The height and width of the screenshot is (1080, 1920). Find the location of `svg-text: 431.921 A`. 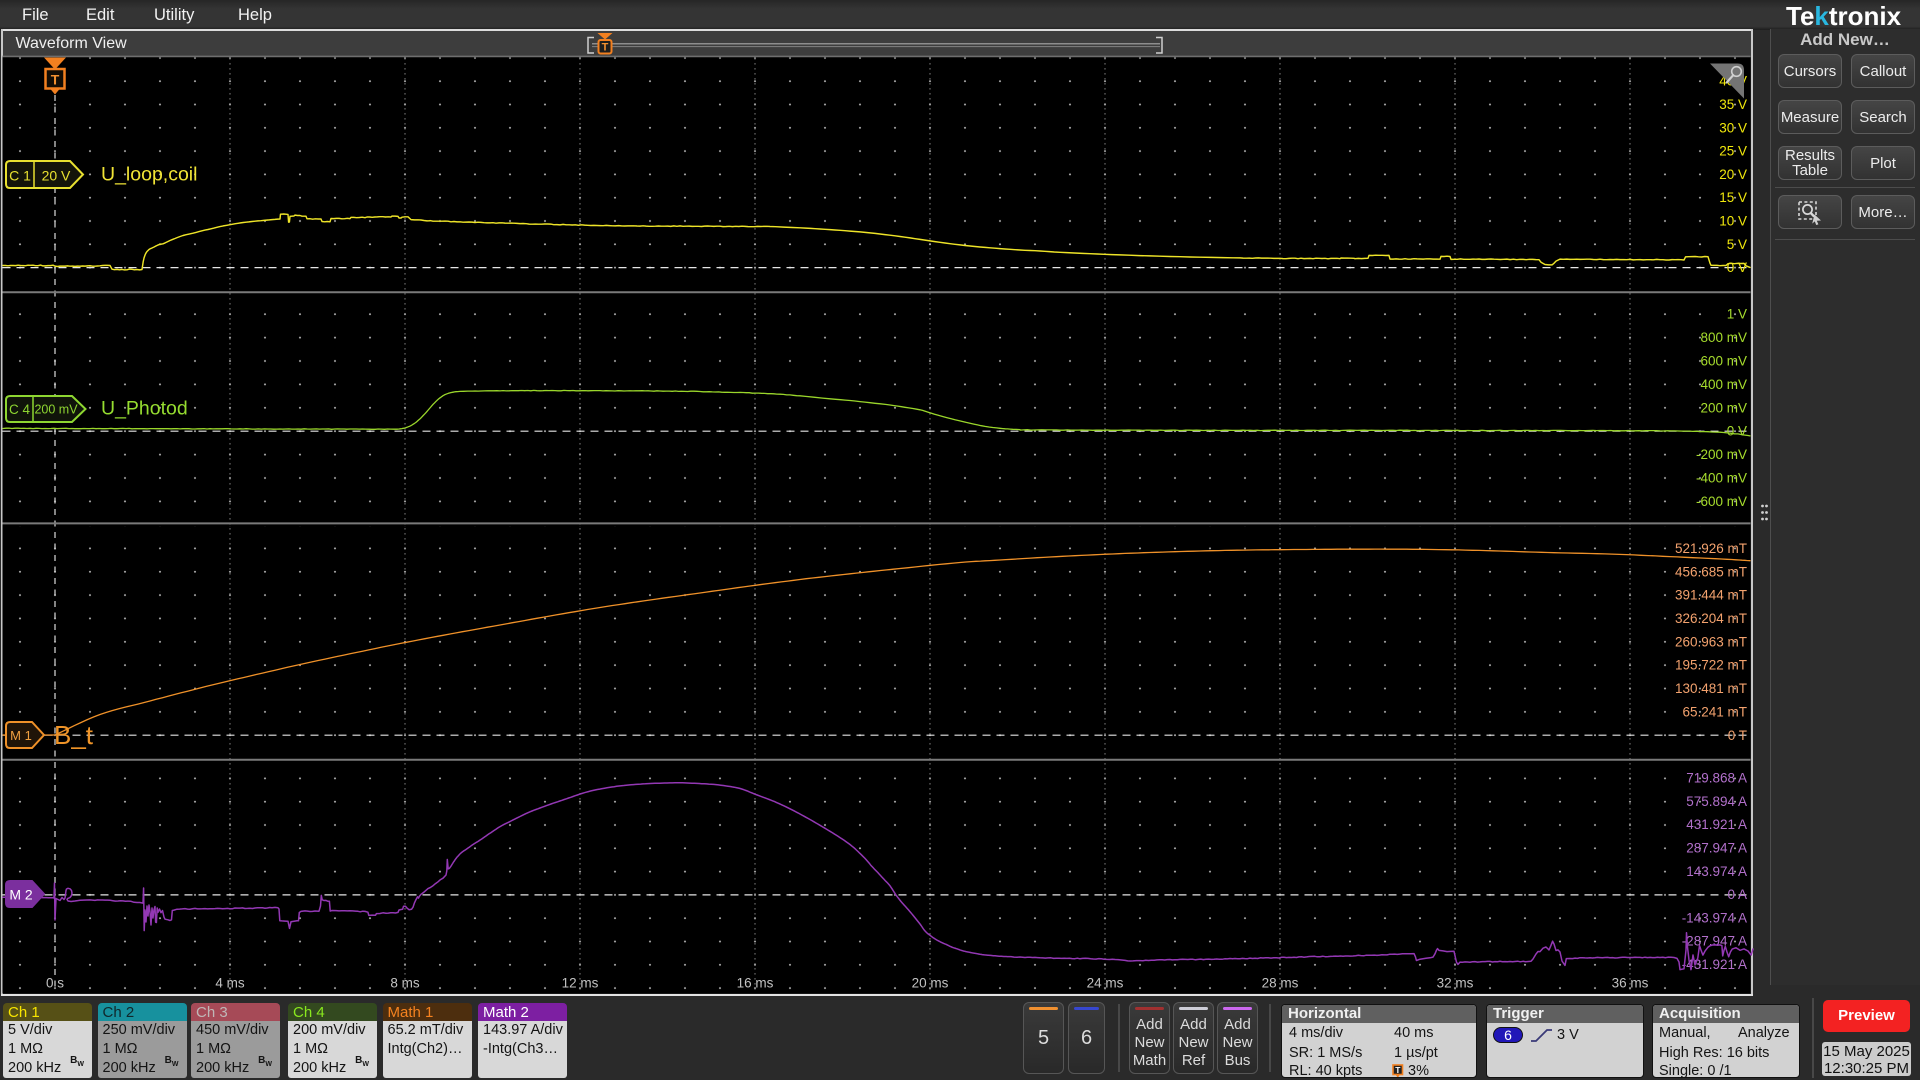

svg-text: 431.921 A is located at coordinates (1716, 824).